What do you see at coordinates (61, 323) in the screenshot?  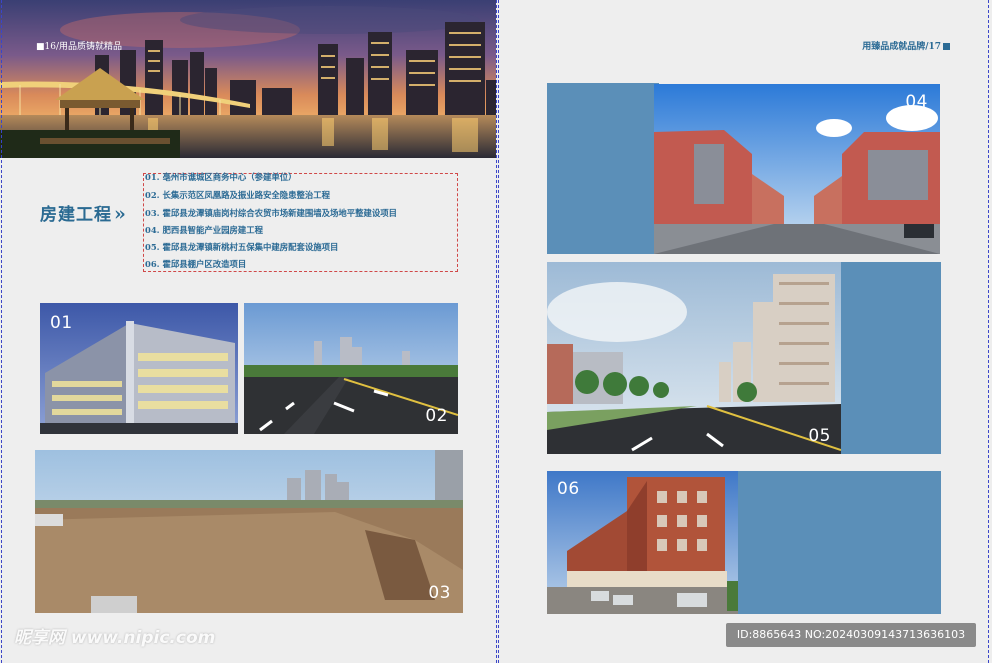 I see `photo-number-01: 01` at bounding box center [61, 323].